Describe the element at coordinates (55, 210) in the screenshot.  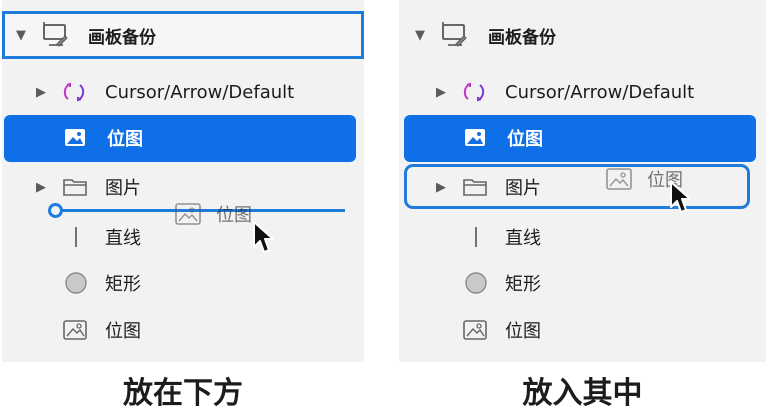
I see `drop-indicator-dot` at that location.